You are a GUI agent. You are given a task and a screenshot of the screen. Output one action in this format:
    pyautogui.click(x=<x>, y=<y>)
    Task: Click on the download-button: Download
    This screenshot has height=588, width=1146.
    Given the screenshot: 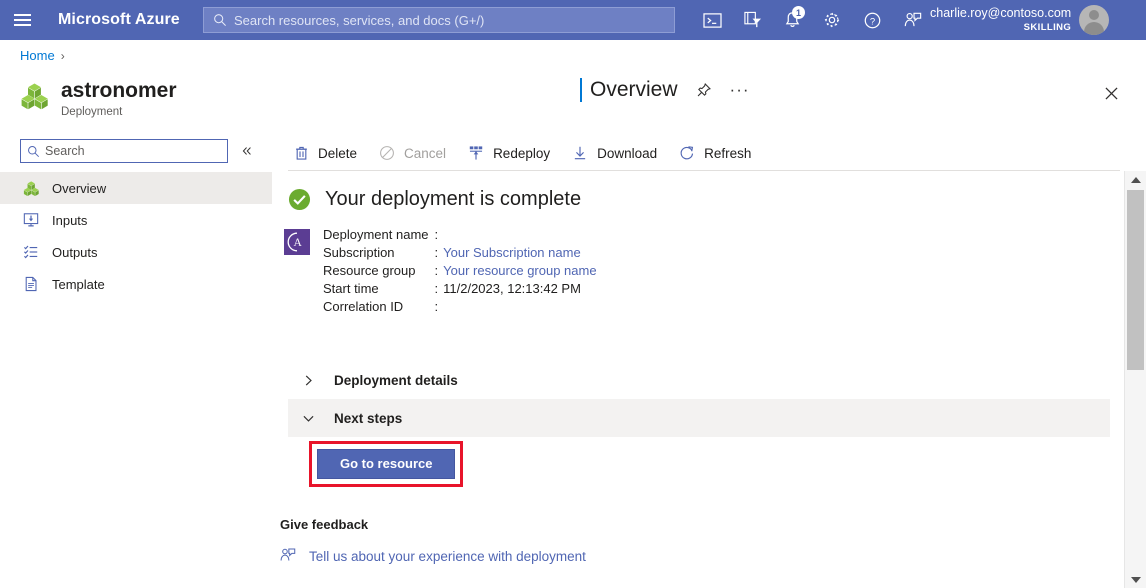 What is the action you would take?
    pyautogui.click(x=617, y=153)
    